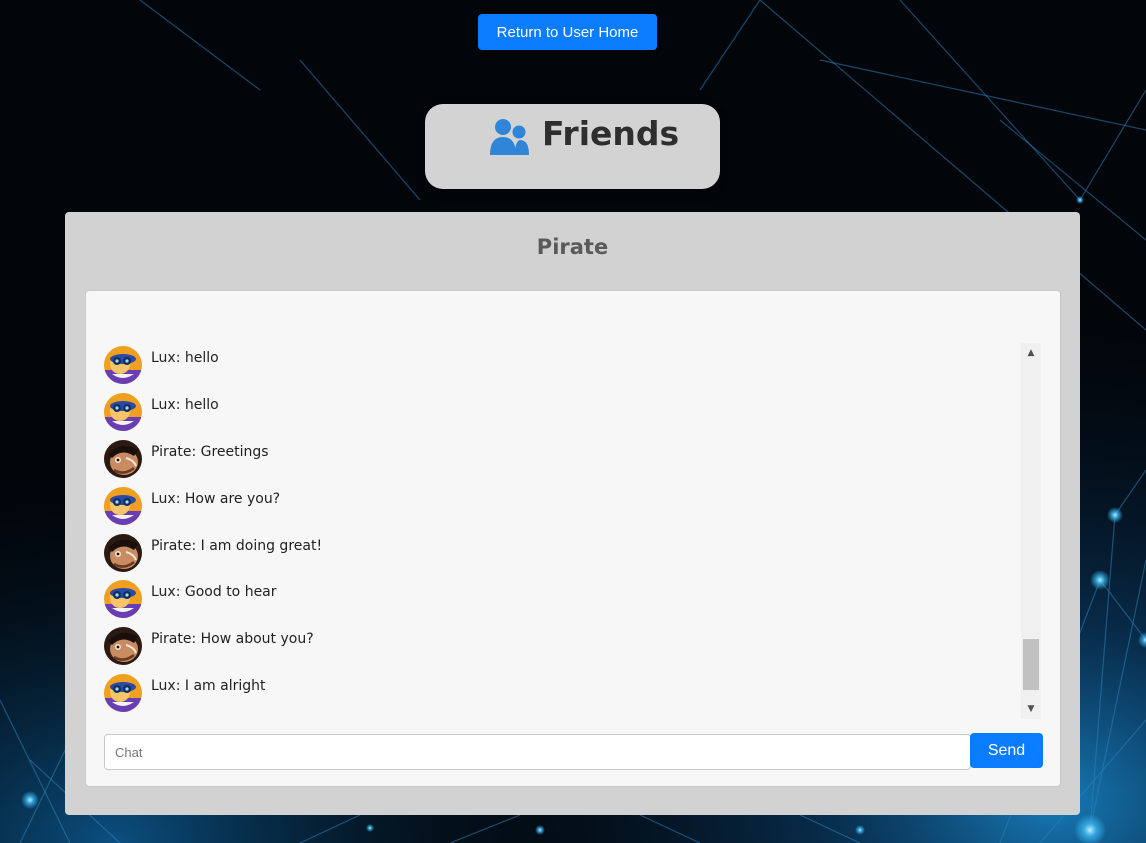  I want to click on send-button: Send, so click(1006, 750).